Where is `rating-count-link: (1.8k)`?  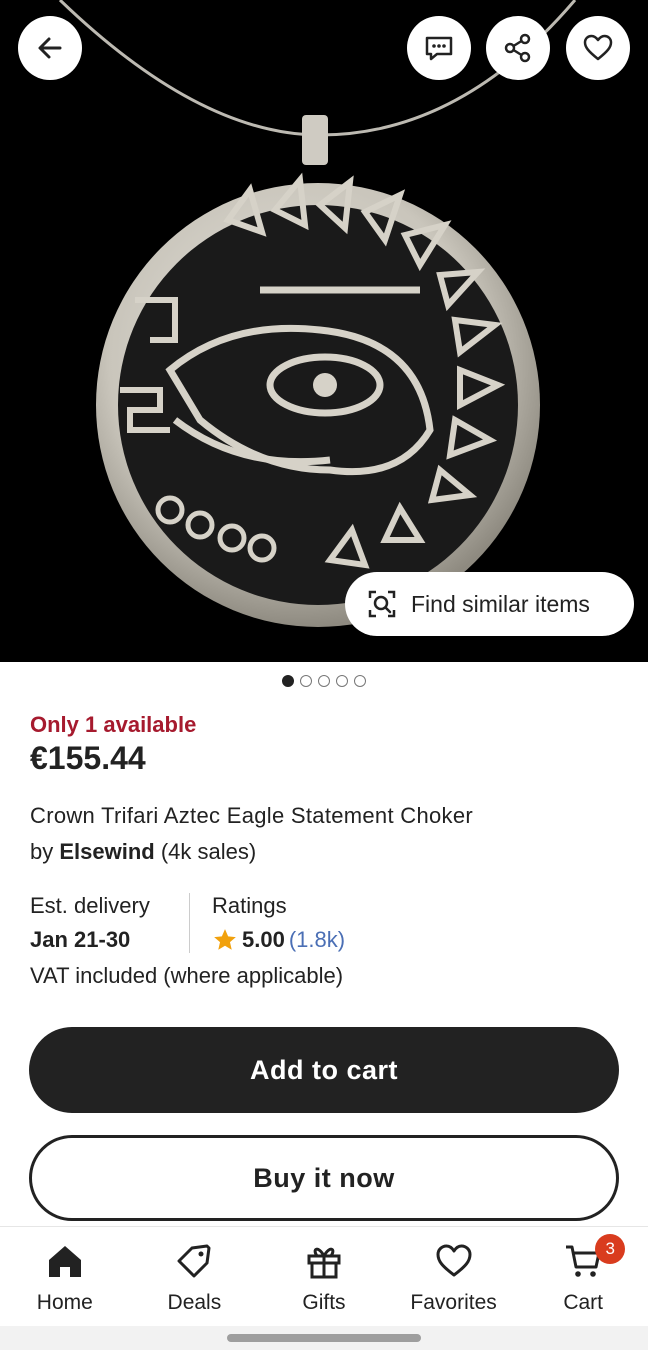
rating-count-link: (1.8k) is located at coordinates (317, 940).